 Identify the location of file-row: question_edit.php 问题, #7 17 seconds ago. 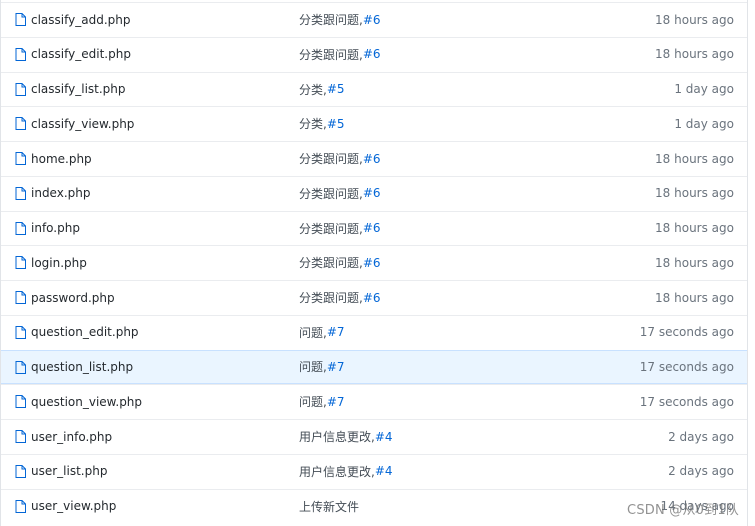
(374, 331).